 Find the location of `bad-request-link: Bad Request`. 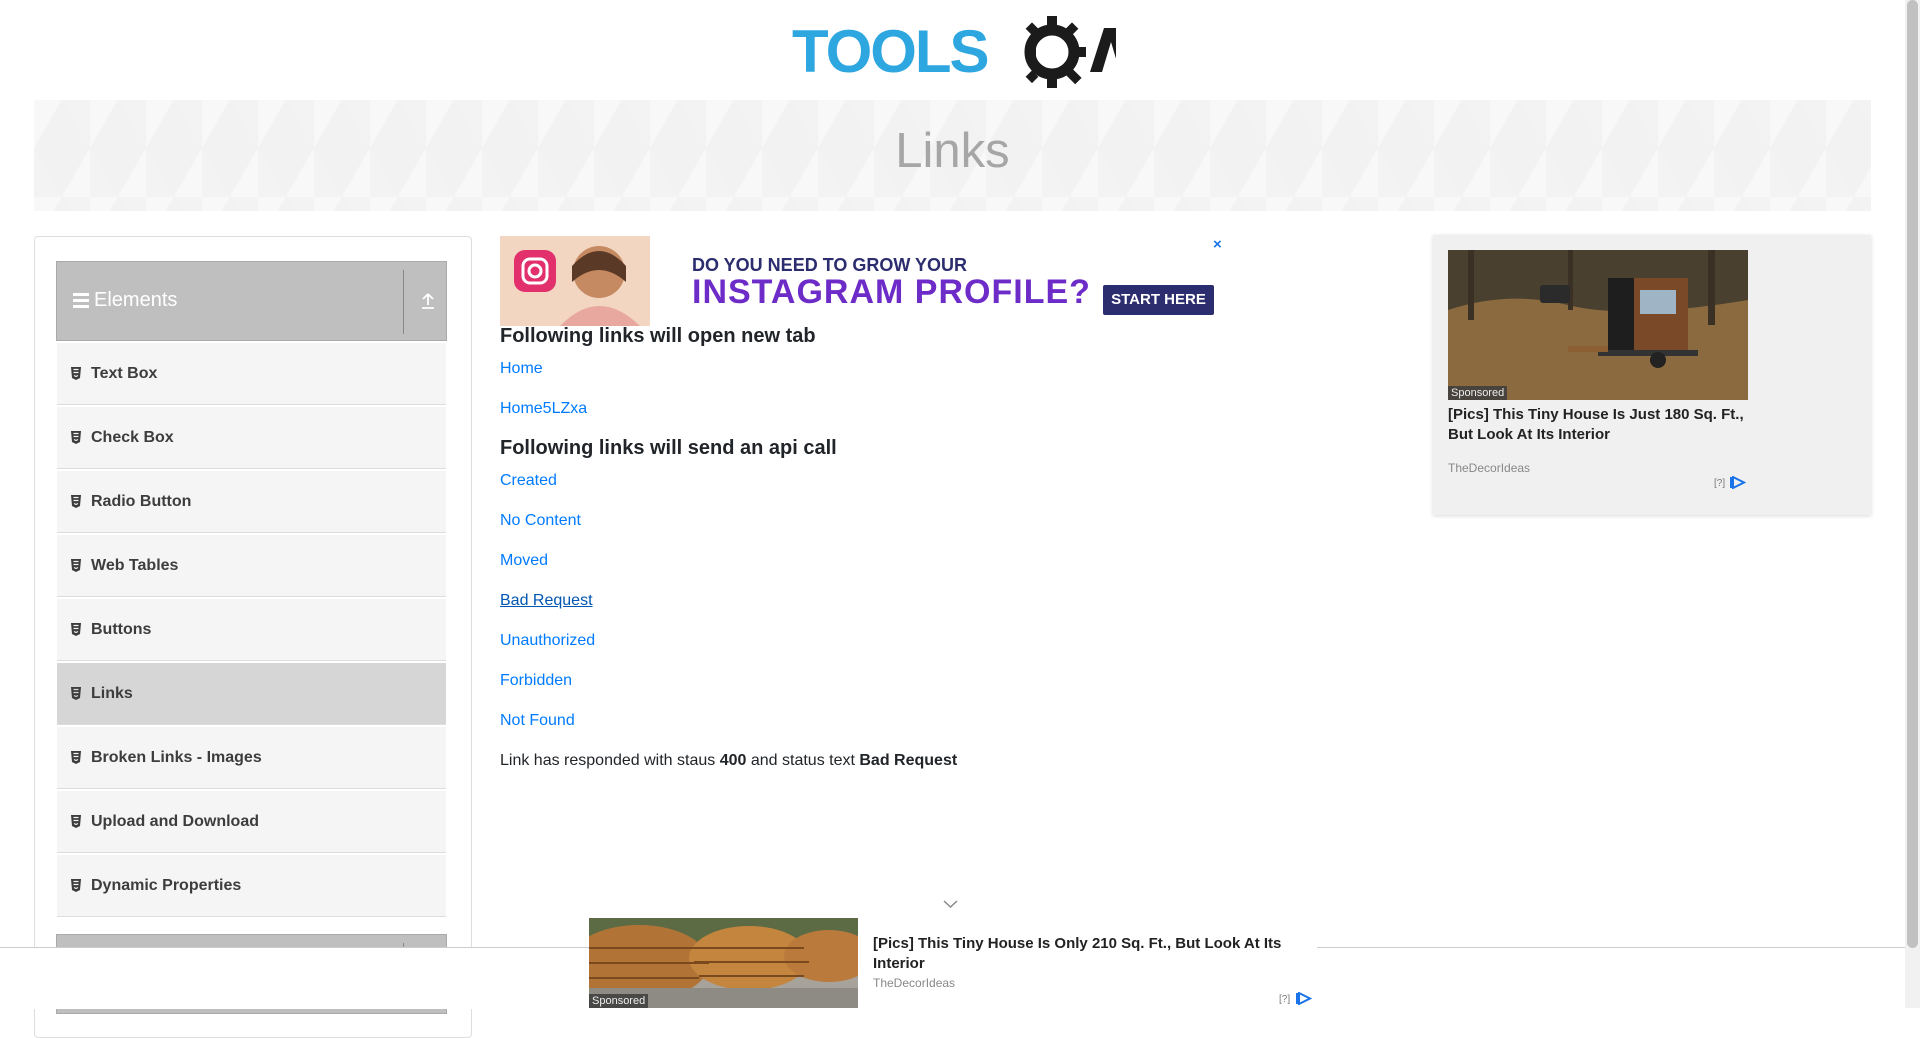

bad-request-link: Bad Request is located at coordinates (546, 601).